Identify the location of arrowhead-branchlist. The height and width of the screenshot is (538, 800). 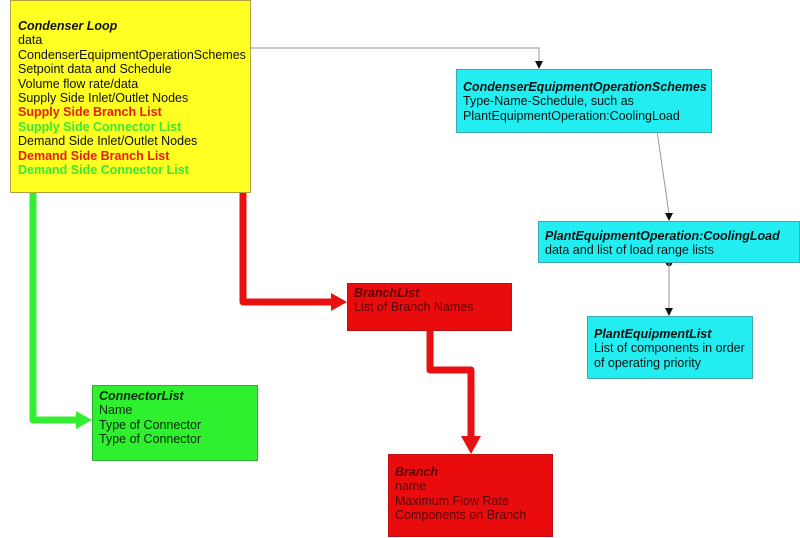
(339, 302).